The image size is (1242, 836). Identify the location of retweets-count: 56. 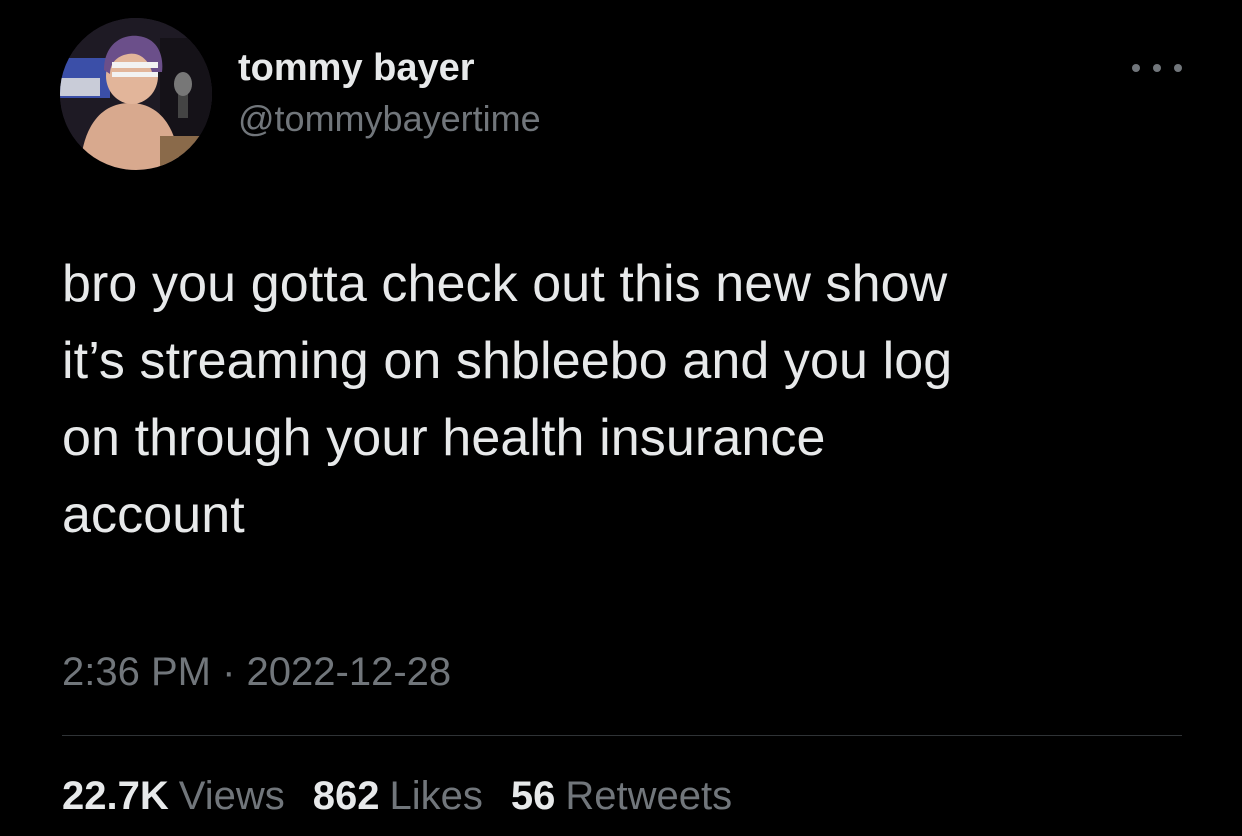
(533, 796).